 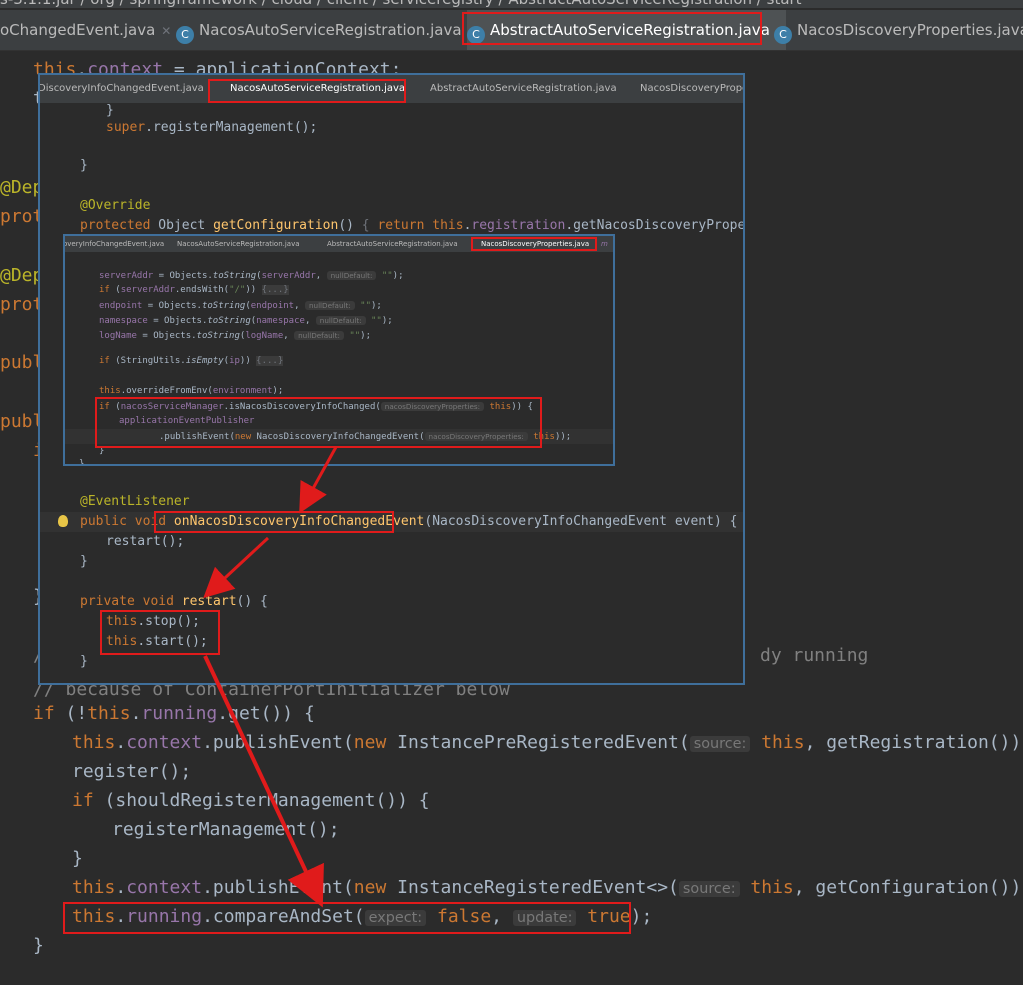 I want to click on arrow-publish-to-listener, so click(x=318, y=480).